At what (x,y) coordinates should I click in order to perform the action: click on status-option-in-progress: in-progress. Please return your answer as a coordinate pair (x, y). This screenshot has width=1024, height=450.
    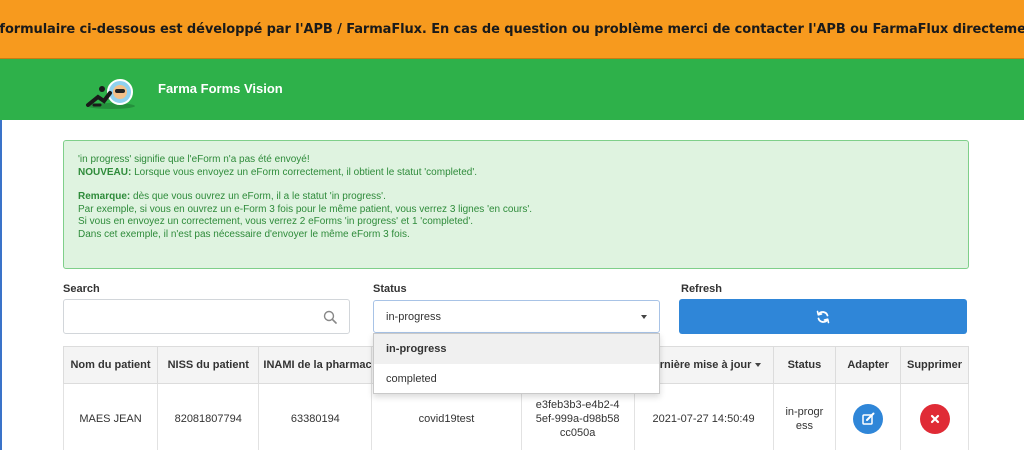
    Looking at the image, I should click on (516, 349).